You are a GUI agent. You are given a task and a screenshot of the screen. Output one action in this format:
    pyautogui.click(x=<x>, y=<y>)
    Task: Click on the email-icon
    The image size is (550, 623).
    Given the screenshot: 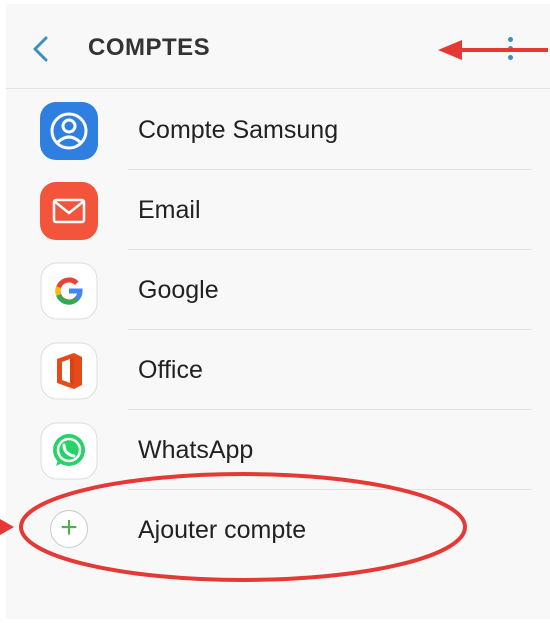 What is the action you would take?
    pyautogui.click(x=69, y=211)
    